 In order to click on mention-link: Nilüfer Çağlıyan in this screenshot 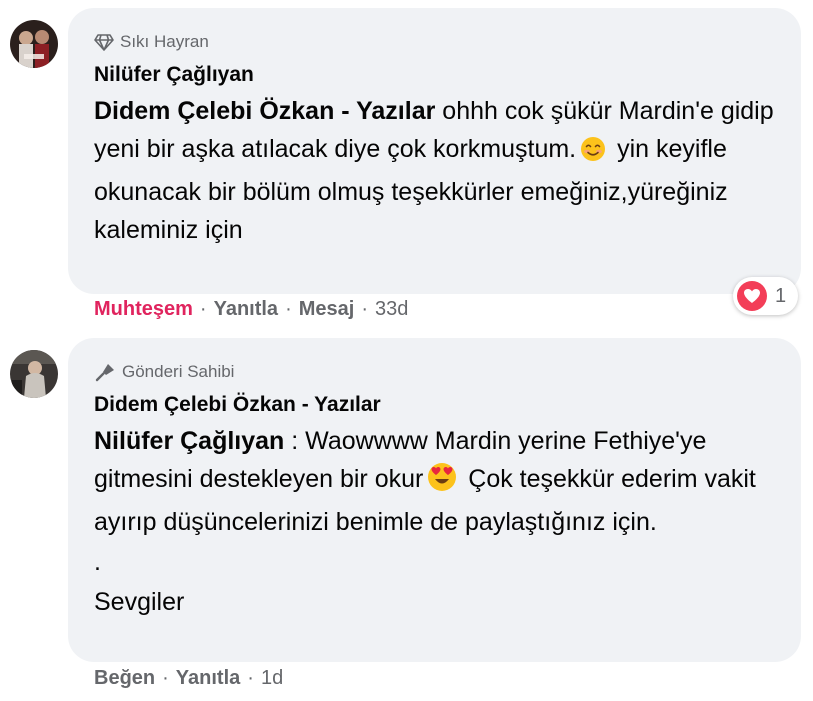, I will do `click(189, 441)`.